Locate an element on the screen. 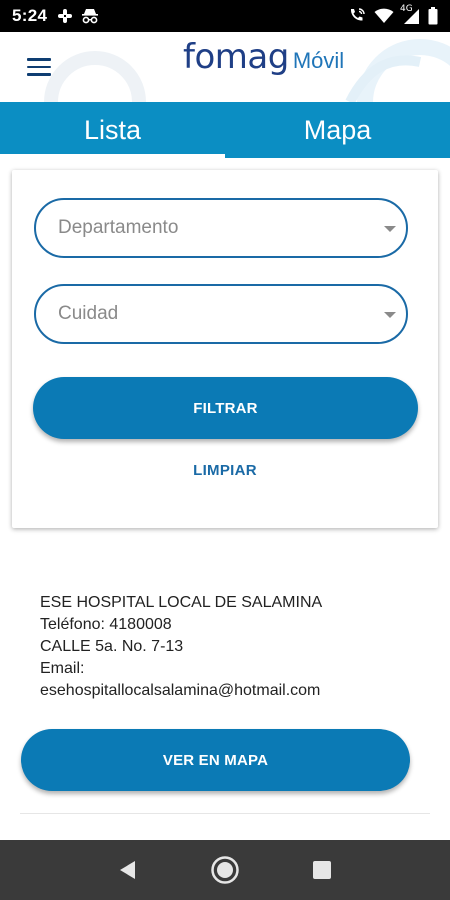 The height and width of the screenshot is (900, 450). wifi-icon is located at coordinates (384, 15).